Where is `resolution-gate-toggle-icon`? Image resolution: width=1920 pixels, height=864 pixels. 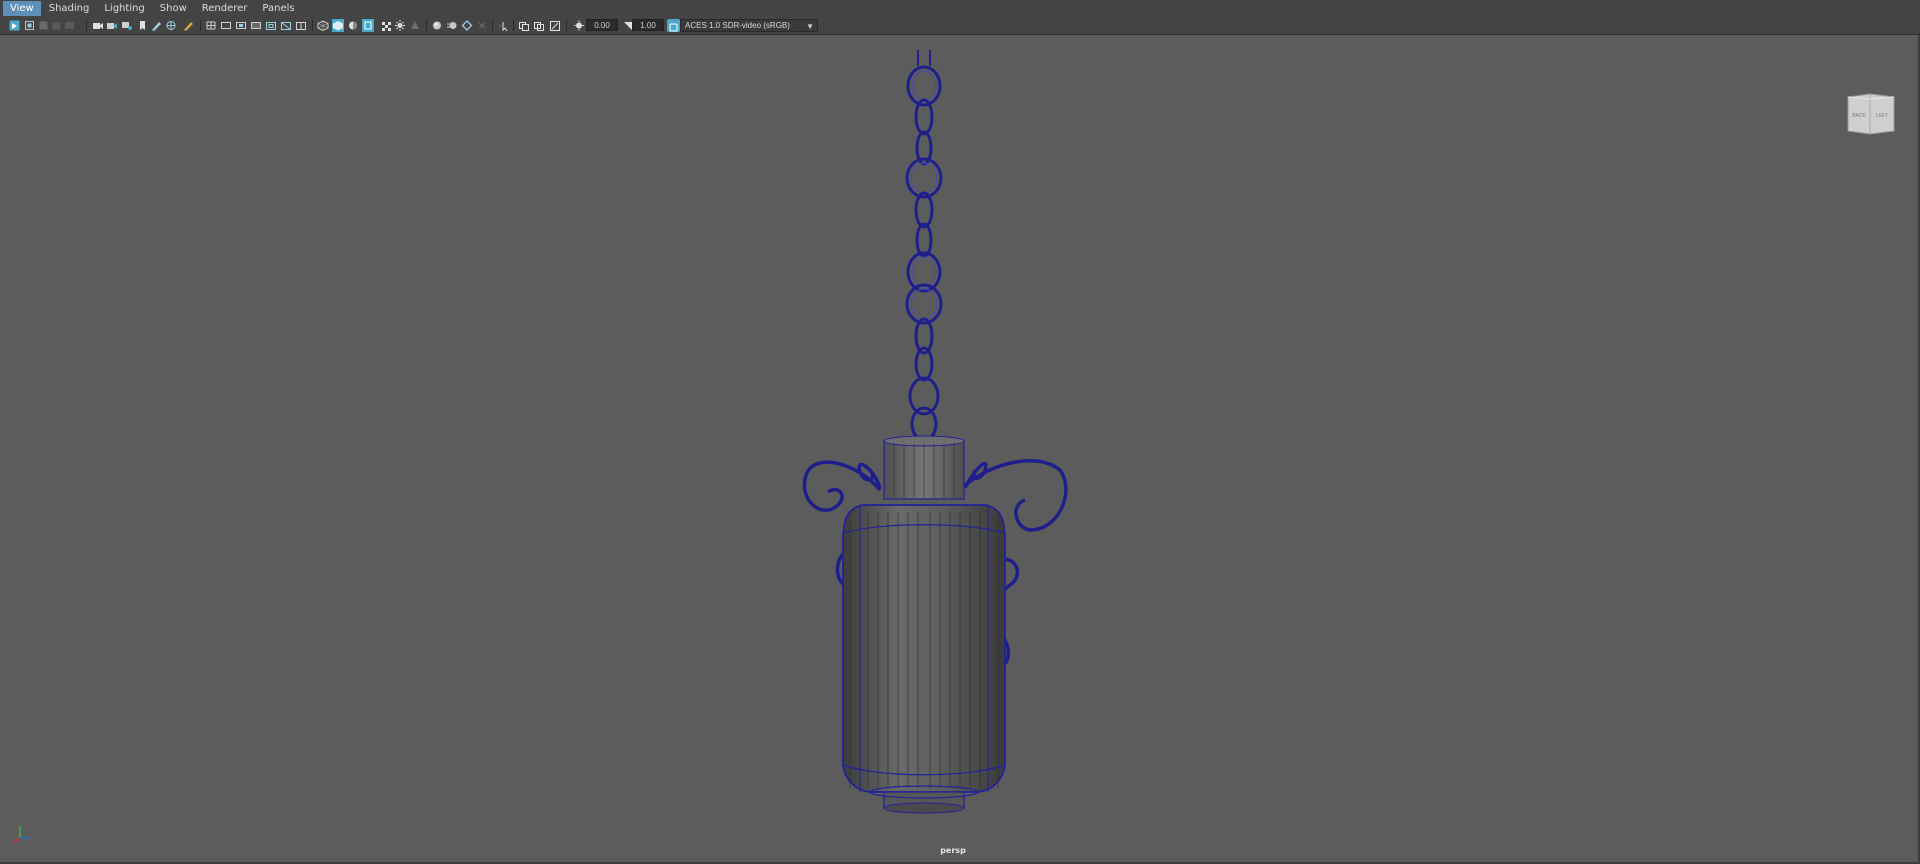 resolution-gate-toggle-icon is located at coordinates (241, 25).